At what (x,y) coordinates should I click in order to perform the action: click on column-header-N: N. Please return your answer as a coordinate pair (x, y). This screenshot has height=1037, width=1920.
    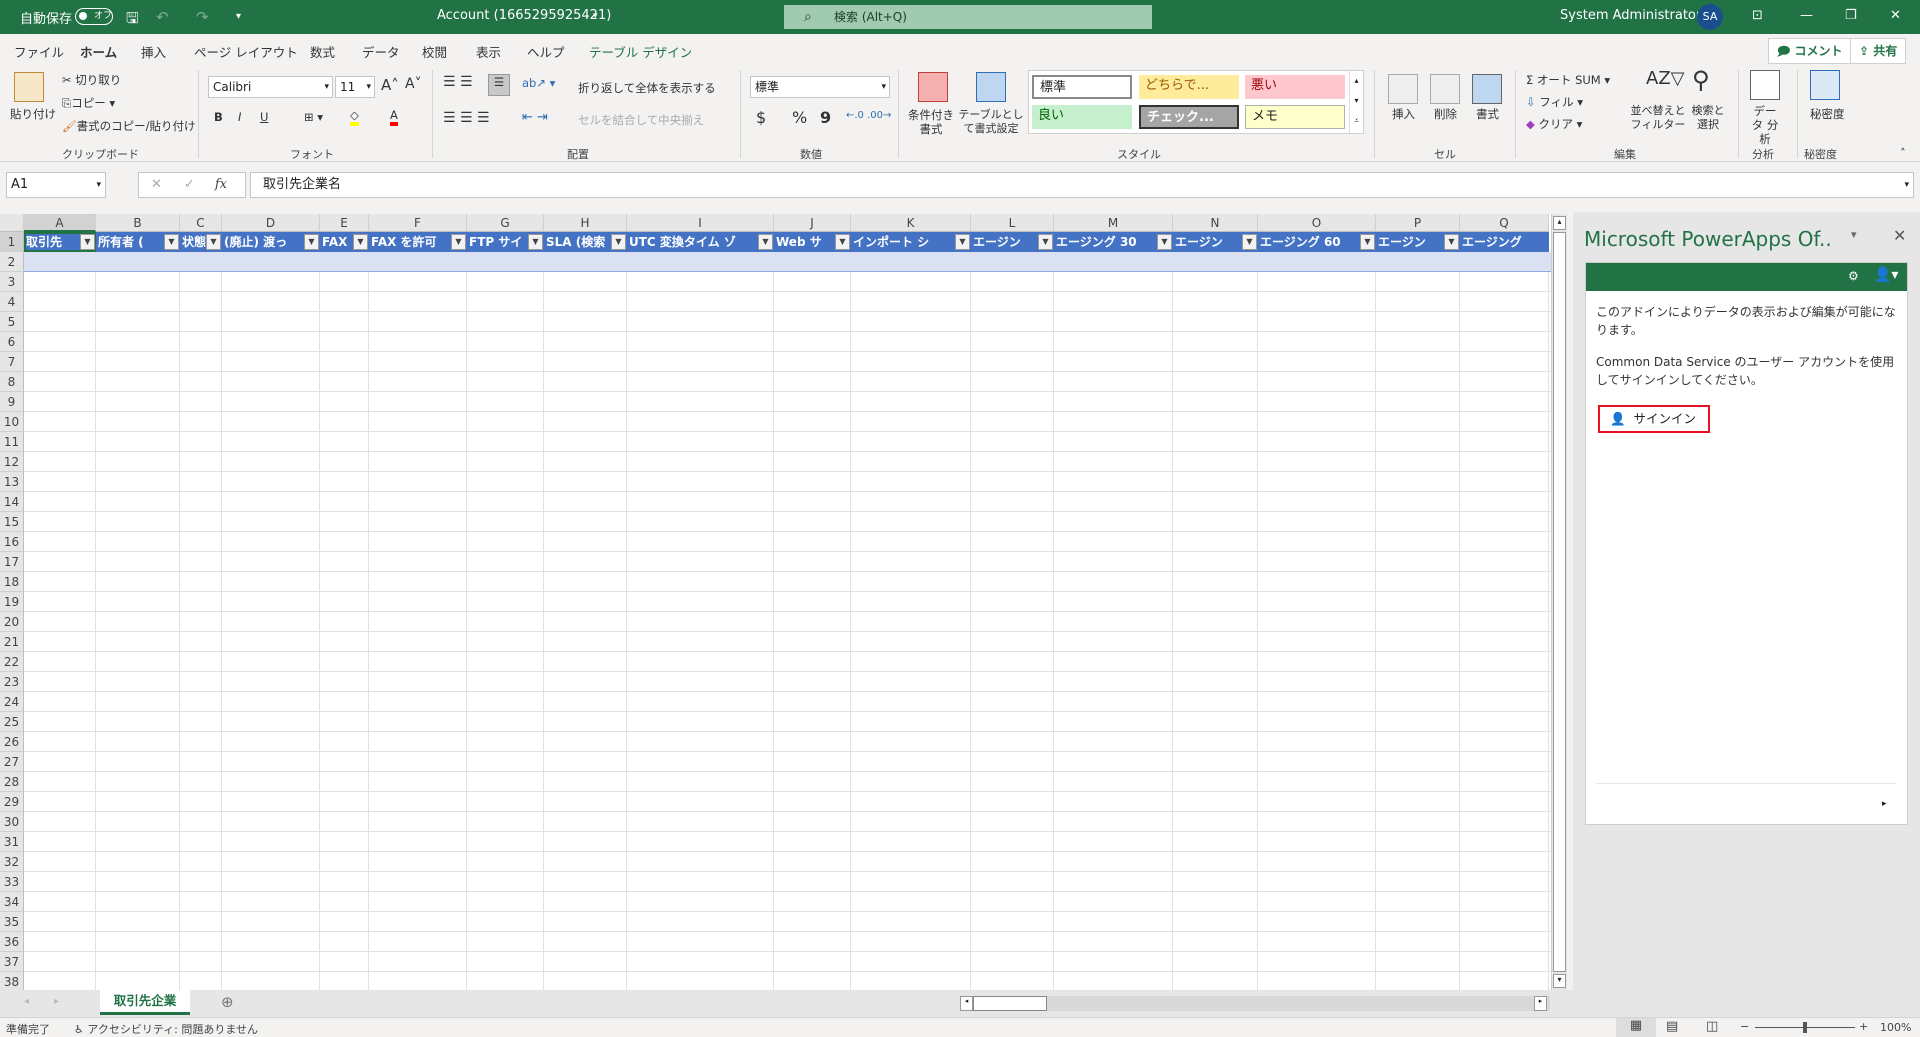
    Looking at the image, I should click on (1215, 223).